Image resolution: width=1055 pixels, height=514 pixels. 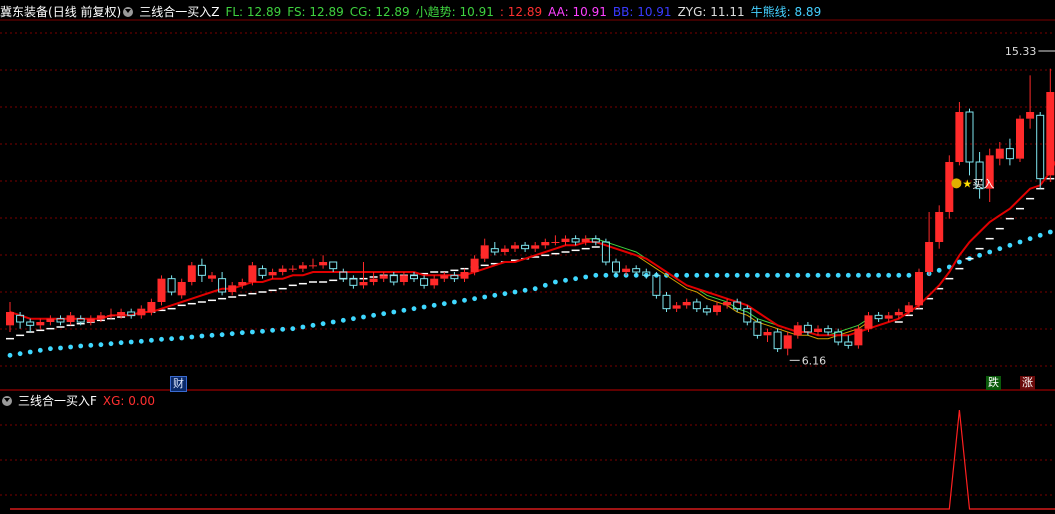 I want to click on stock-name: 冀东装备, so click(x=24, y=12).